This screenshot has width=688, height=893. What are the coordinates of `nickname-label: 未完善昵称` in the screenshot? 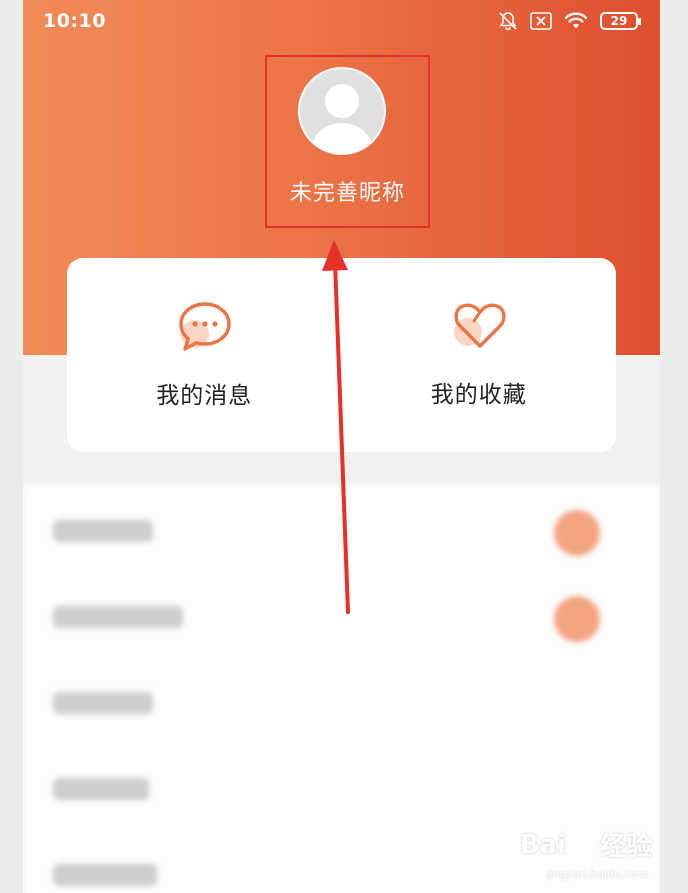 It's located at (347, 191).